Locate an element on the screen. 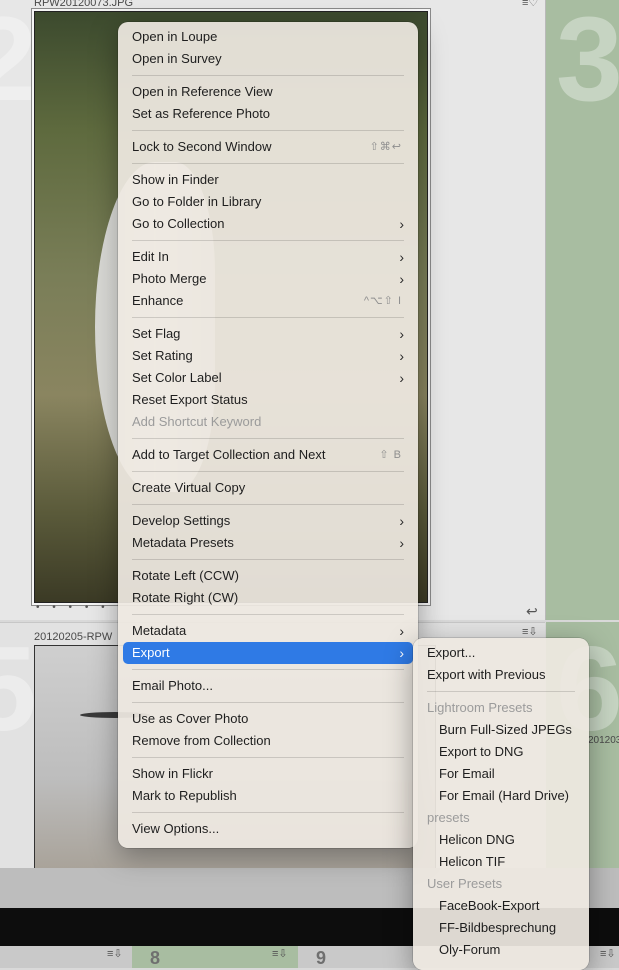 This screenshot has width=619, height=970. menu-item-export-to-dng: Export to DNG is located at coordinates (501, 752).